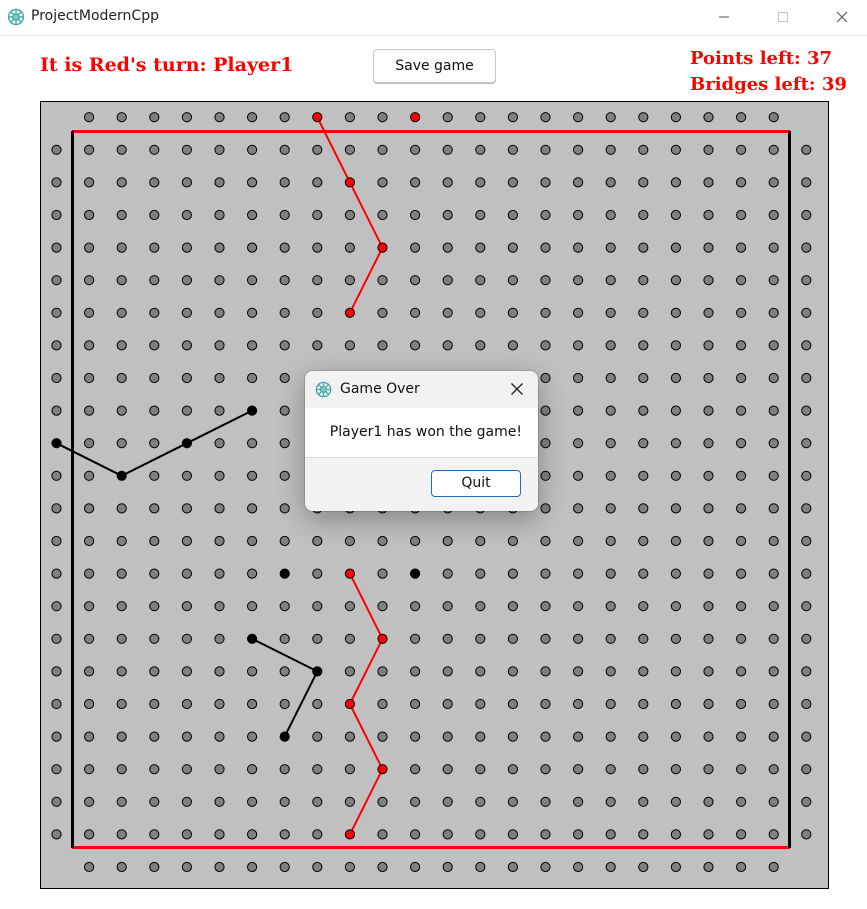  I want to click on black-peg, so click(186, 443).